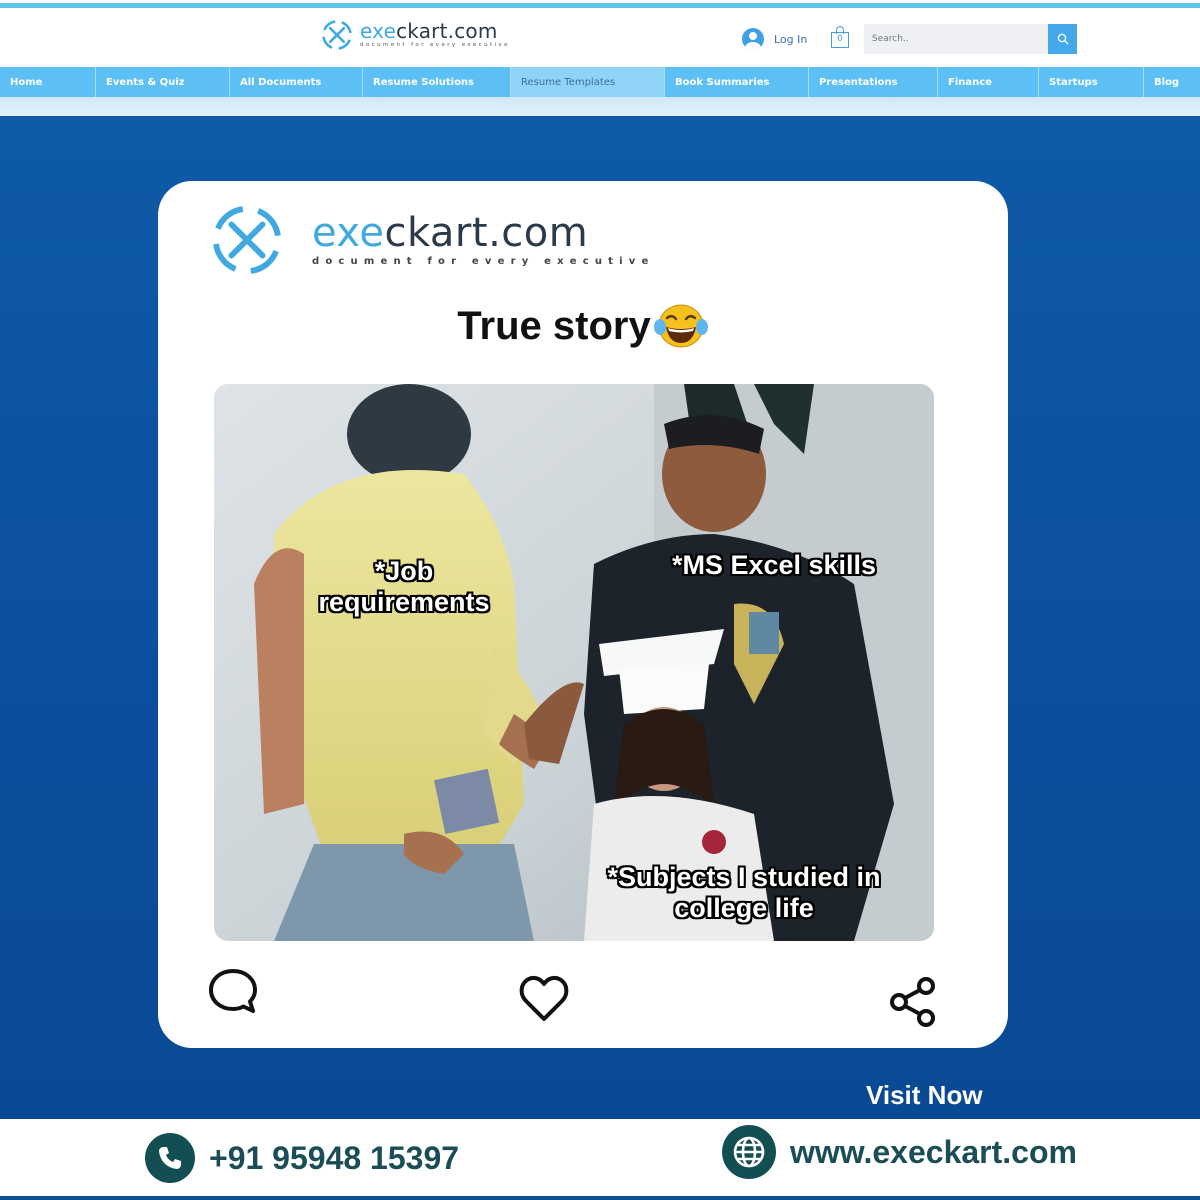 This screenshot has width=1200, height=1200. I want to click on nav-blog: Blog, so click(1172, 82).